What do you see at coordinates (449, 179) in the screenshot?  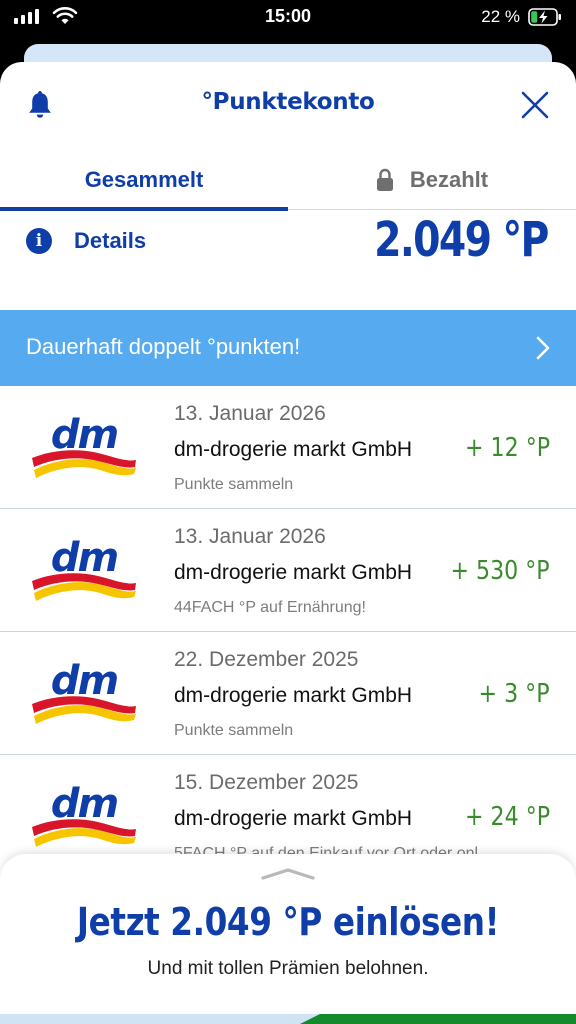 I see `tab-label: Bezahlt` at bounding box center [449, 179].